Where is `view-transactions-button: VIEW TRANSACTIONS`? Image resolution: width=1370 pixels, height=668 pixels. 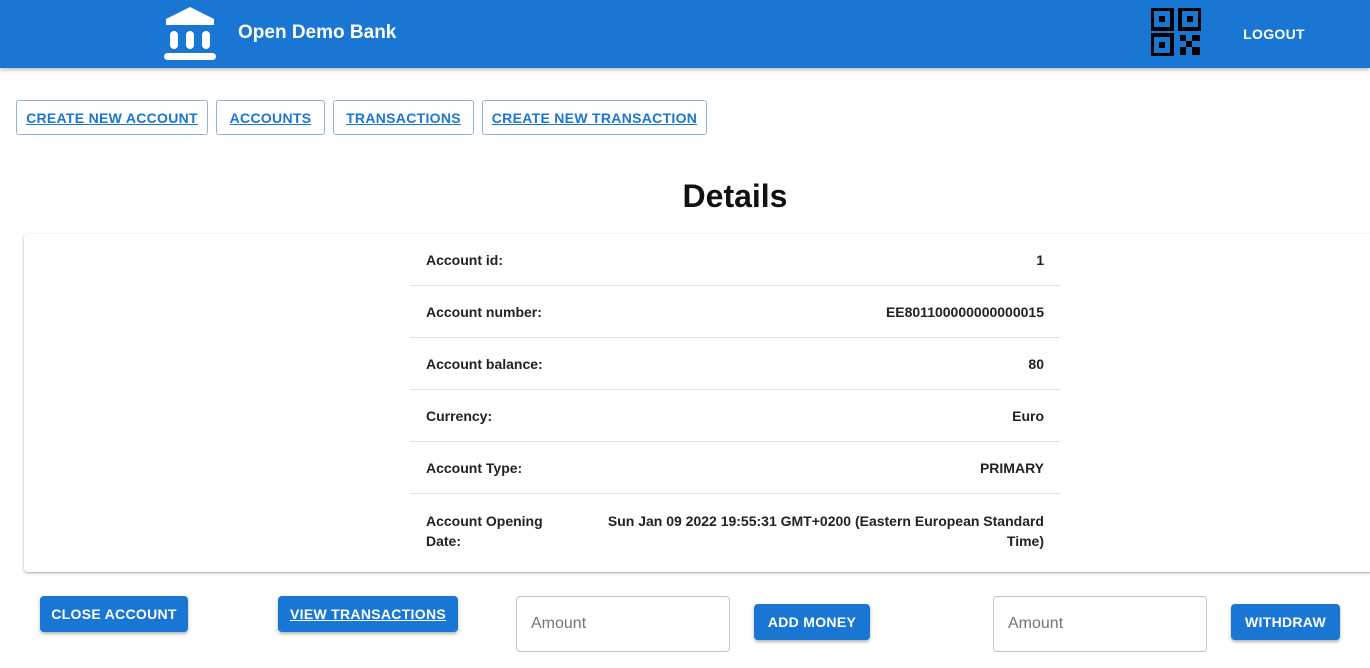
view-transactions-button: VIEW TRANSACTIONS is located at coordinates (368, 614).